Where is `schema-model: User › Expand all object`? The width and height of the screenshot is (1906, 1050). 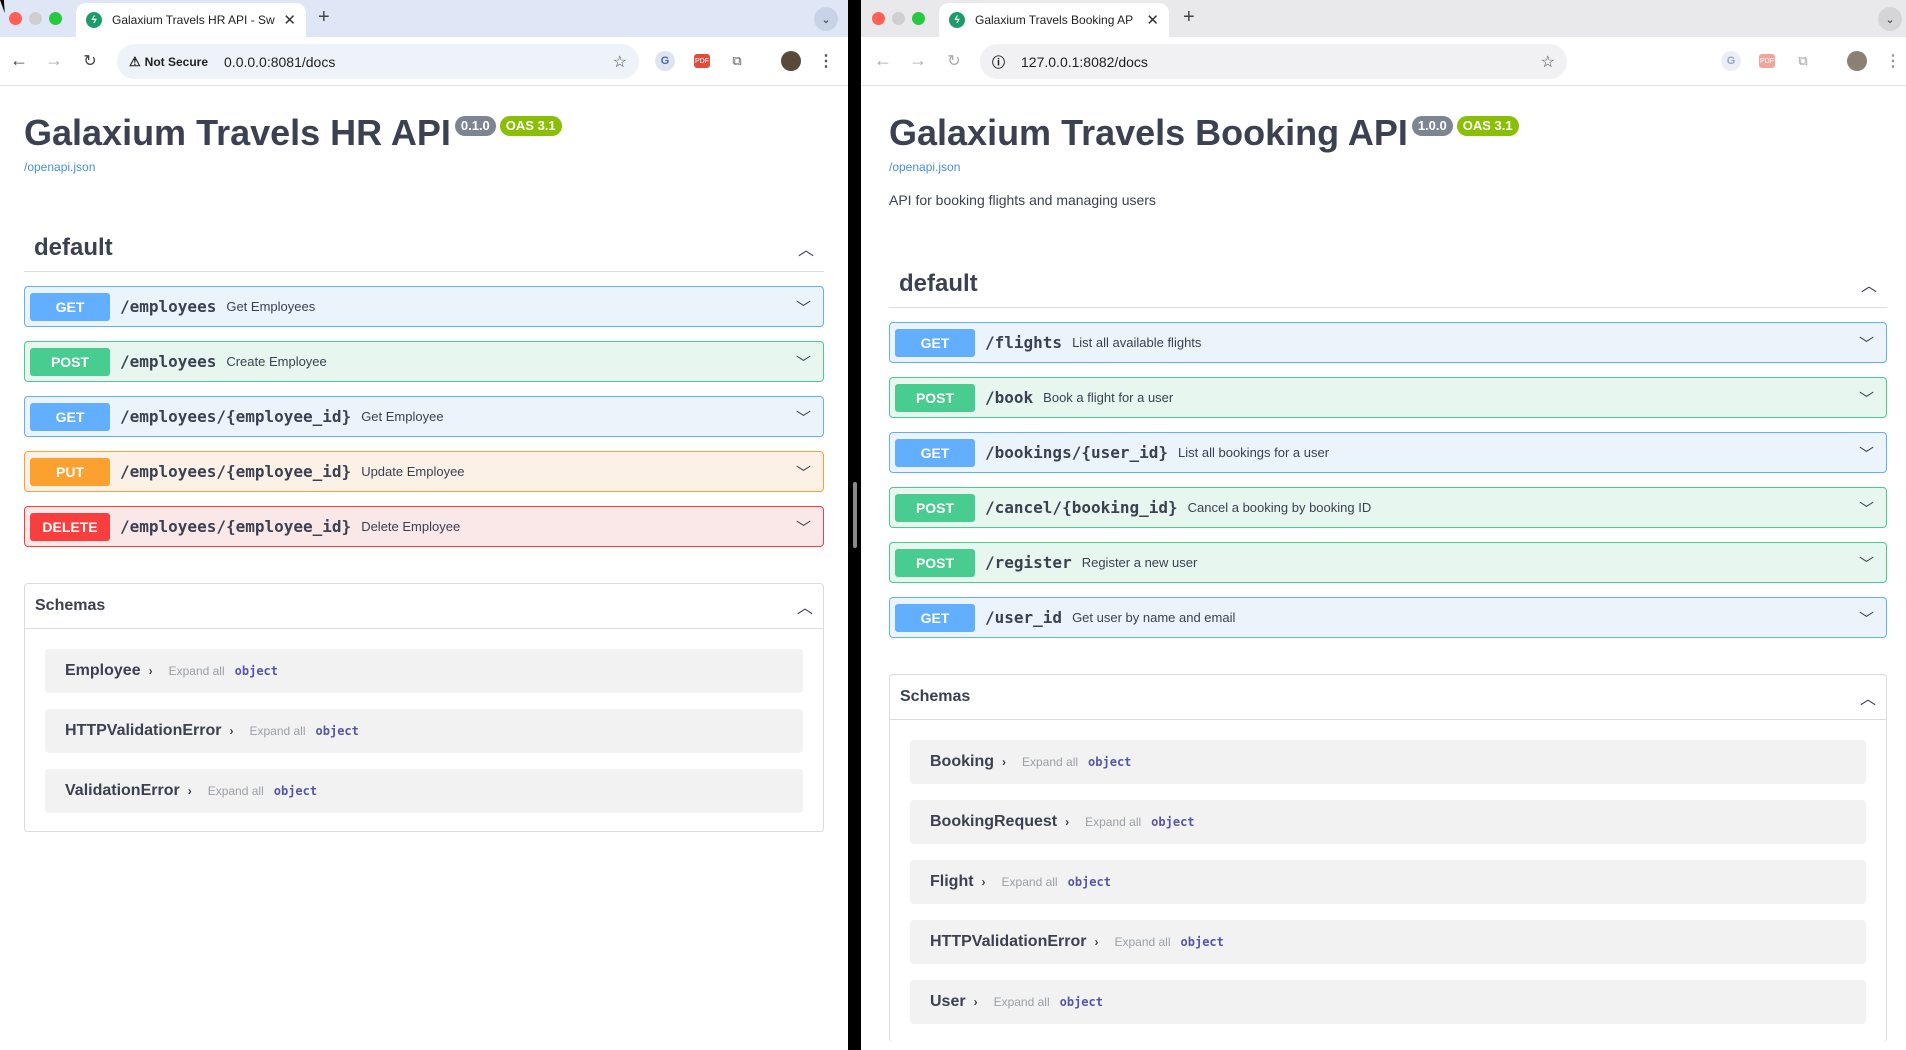
schema-model: User › Expand all object is located at coordinates (1388, 1002).